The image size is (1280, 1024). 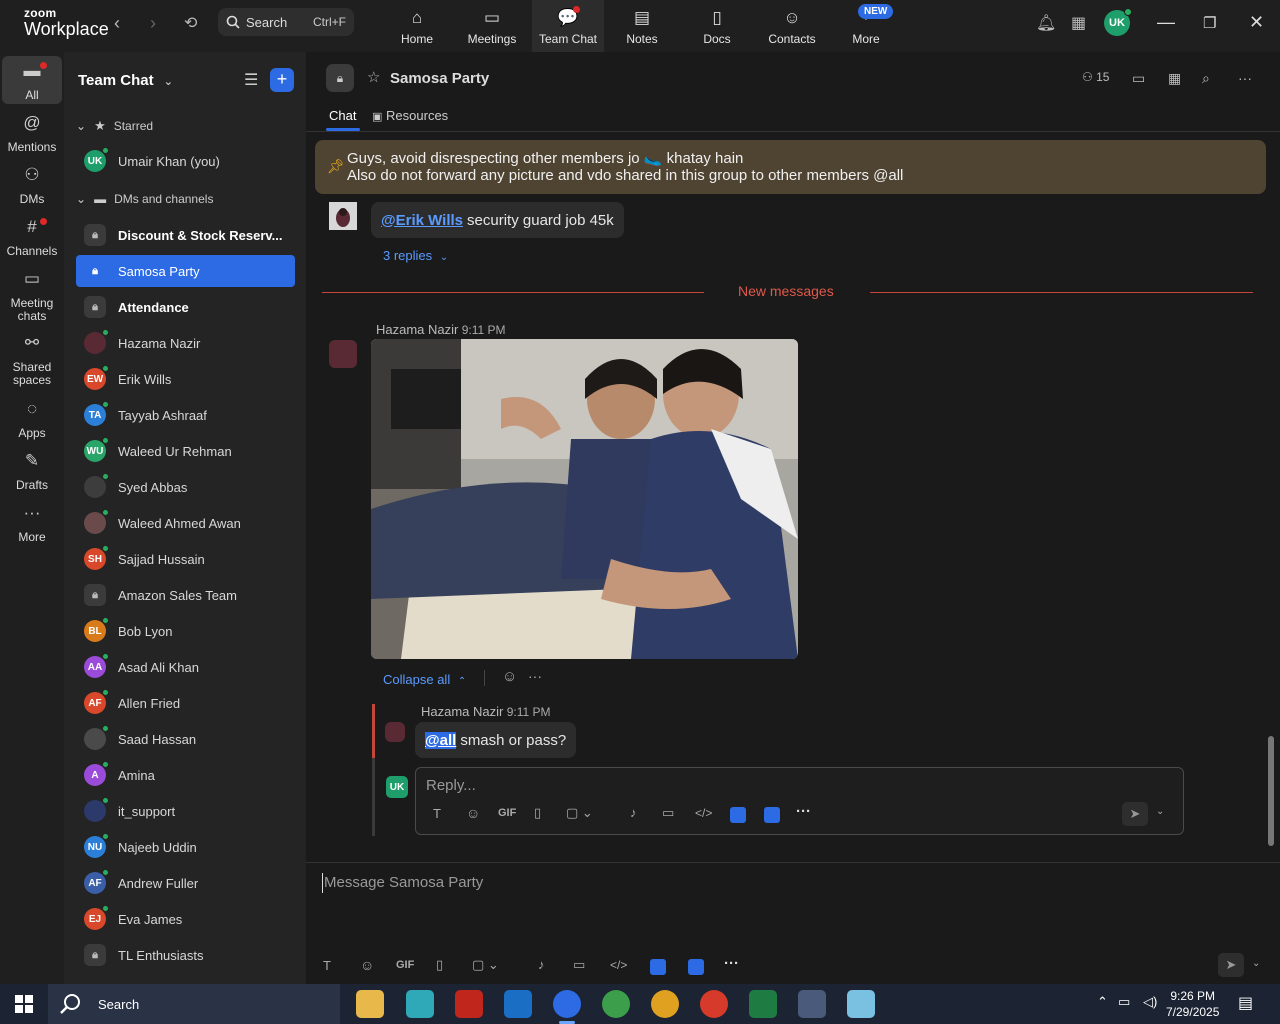 What do you see at coordinates (441, 740) in the screenshot?
I see `mention: @all` at bounding box center [441, 740].